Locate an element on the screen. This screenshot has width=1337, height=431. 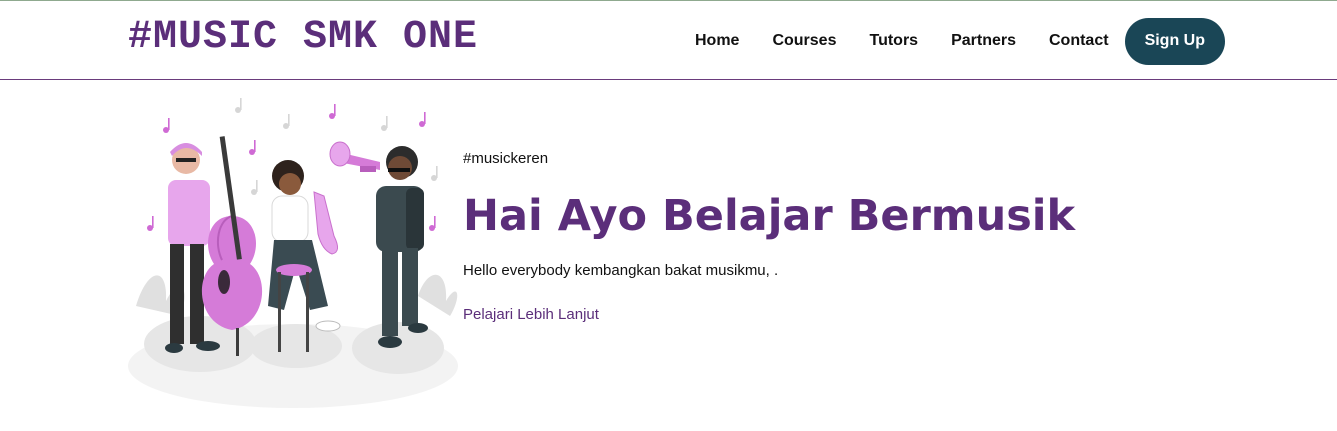
hero-tagline: #musickeren is located at coordinates (506, 158).